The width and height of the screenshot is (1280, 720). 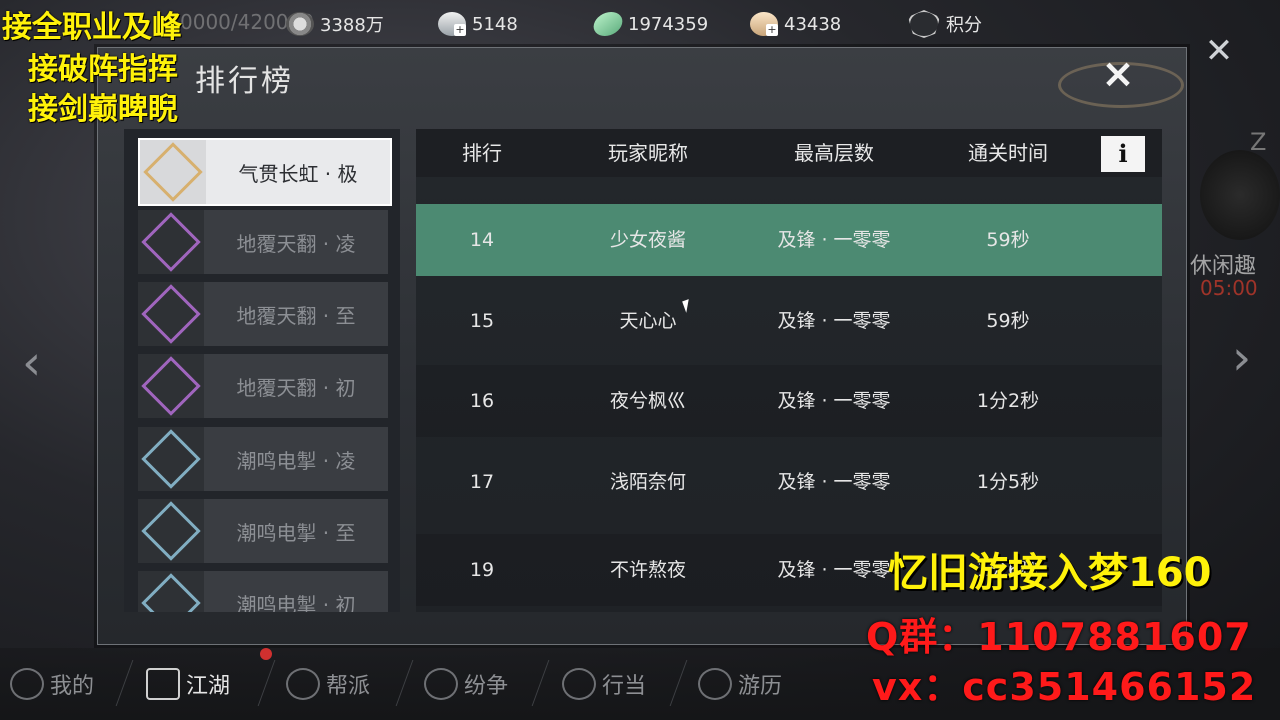 I want to click on coin-icon, so click(x=300, y=24).